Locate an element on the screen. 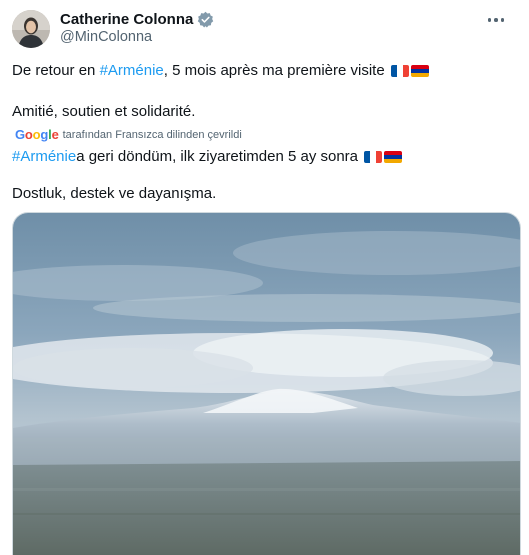 This screenshot has width=529, height=555. profile-avatar is located at coordinates (31, 29).